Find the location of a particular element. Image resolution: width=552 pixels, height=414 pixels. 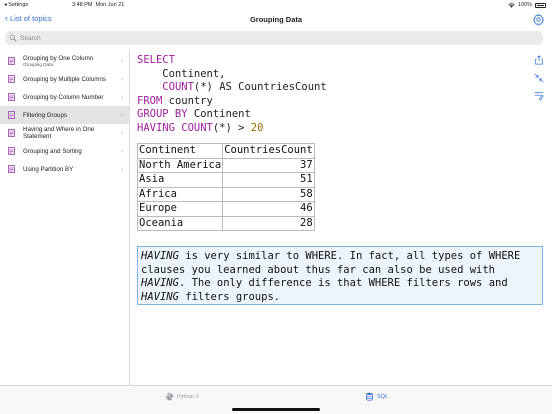

format-text-icon is located at coordinates (539, 96).